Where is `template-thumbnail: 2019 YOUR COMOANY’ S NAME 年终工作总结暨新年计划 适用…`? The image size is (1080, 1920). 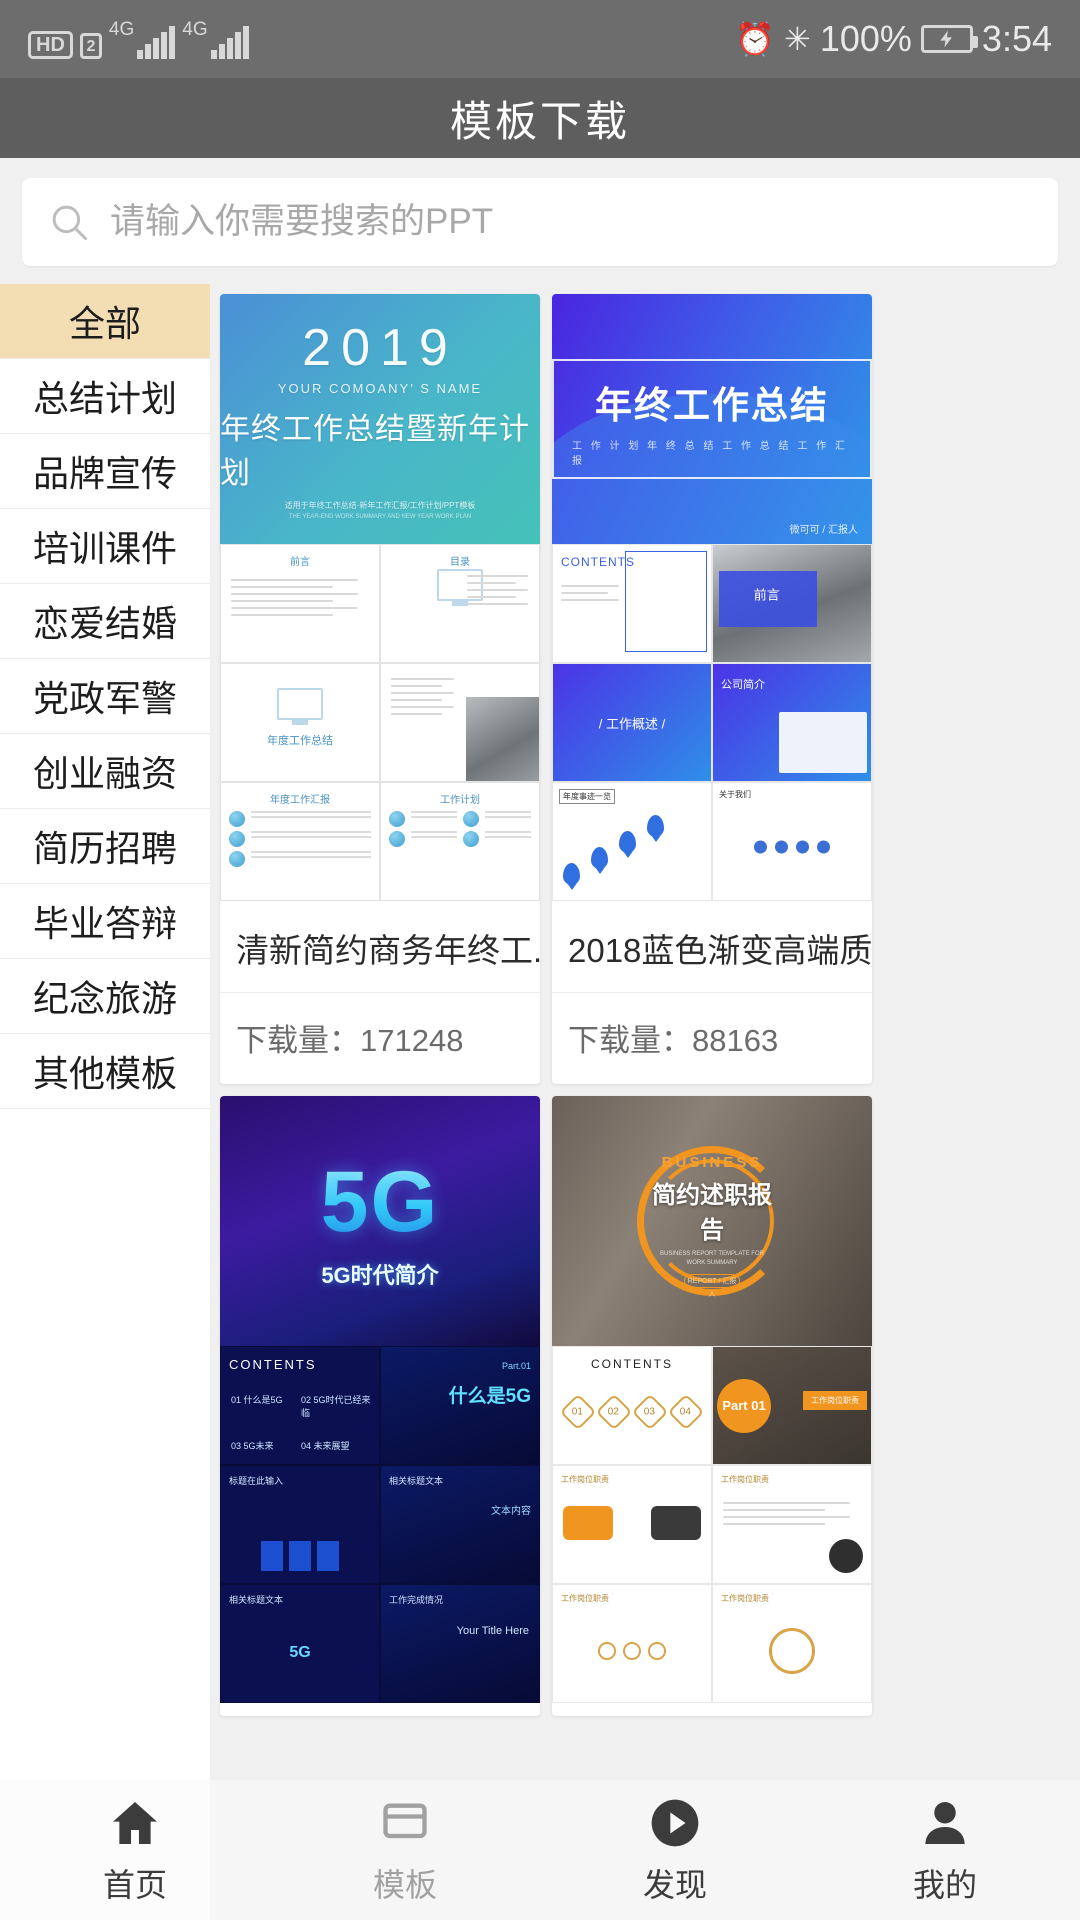 template-thumbnail: 2019 YOUR COMOANY’ S NAME 年终工作总结暨新年计划 适用… is located at coordinates (380, 598).